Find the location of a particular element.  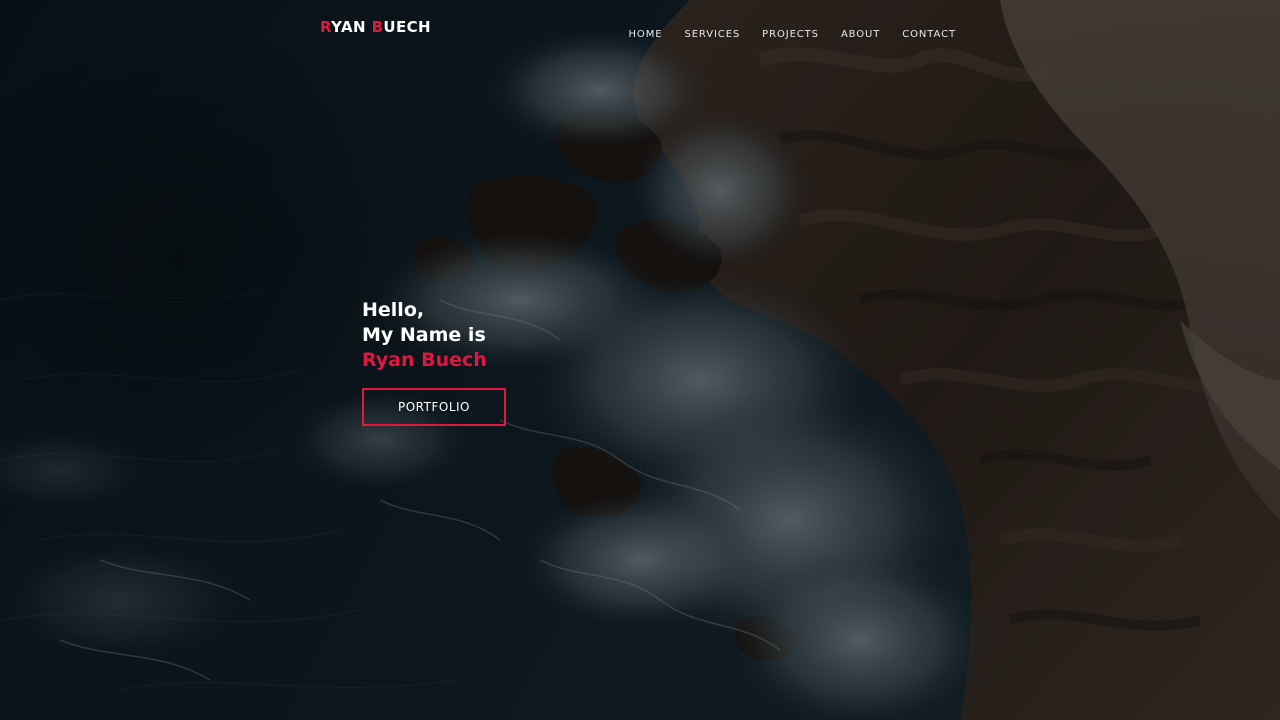

nav-item-contact: CONTACT is located at coordinates (929, 31).